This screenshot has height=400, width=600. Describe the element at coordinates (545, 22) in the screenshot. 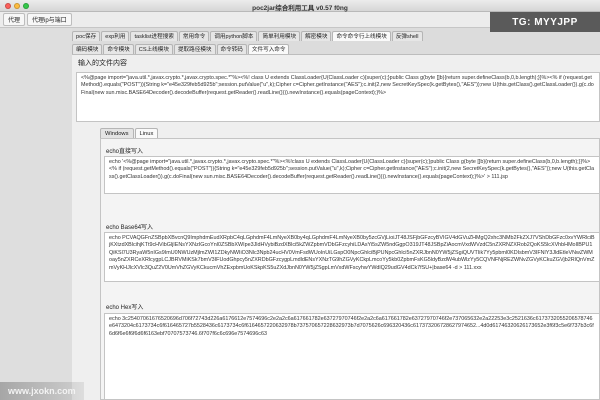

I see `watermark-top: TG: MYYJPP` at that location.